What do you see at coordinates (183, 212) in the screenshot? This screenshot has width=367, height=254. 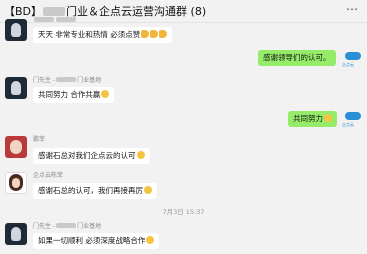 I see `message-timestamp: 7月3日 15:37` at bounding box center [183, 212].